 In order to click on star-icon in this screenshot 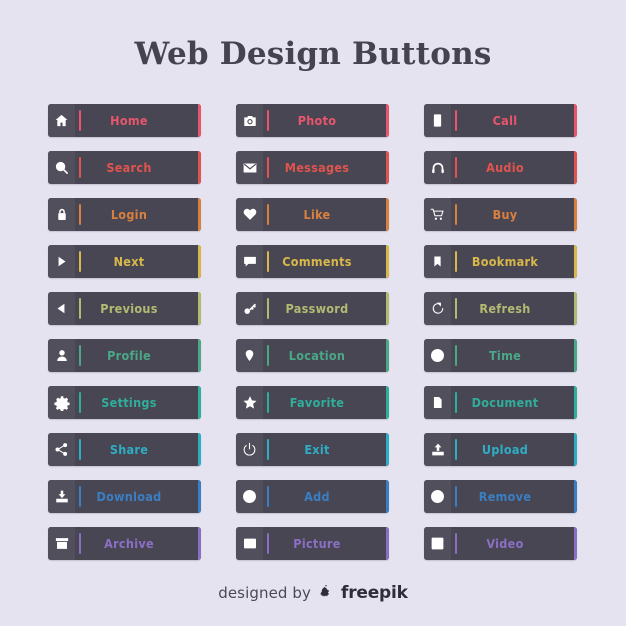, I will do `click(249, 402)`.